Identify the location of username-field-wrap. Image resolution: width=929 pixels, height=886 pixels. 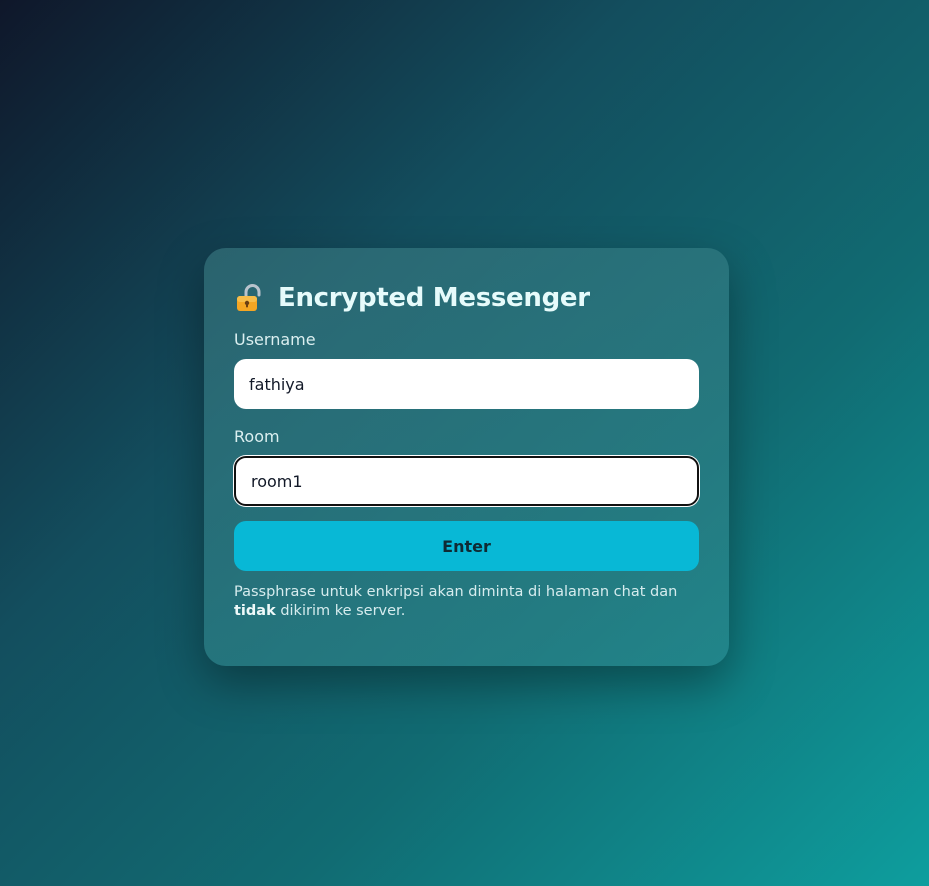
(466, 384).